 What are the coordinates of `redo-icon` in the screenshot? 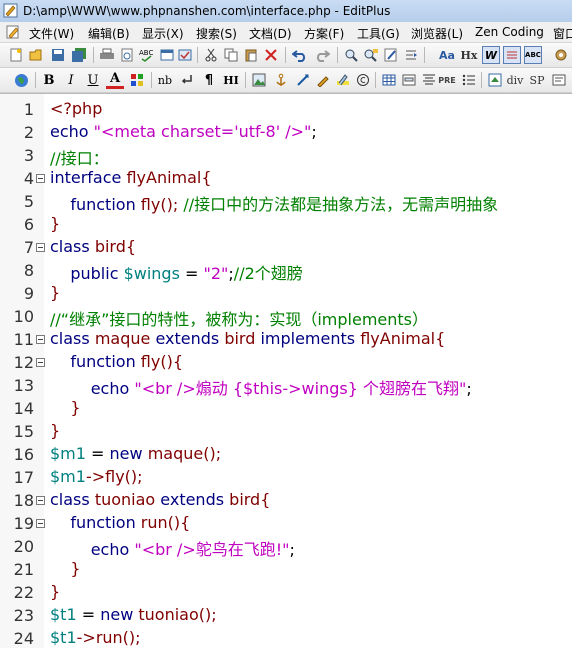 It's located at (322, 55).